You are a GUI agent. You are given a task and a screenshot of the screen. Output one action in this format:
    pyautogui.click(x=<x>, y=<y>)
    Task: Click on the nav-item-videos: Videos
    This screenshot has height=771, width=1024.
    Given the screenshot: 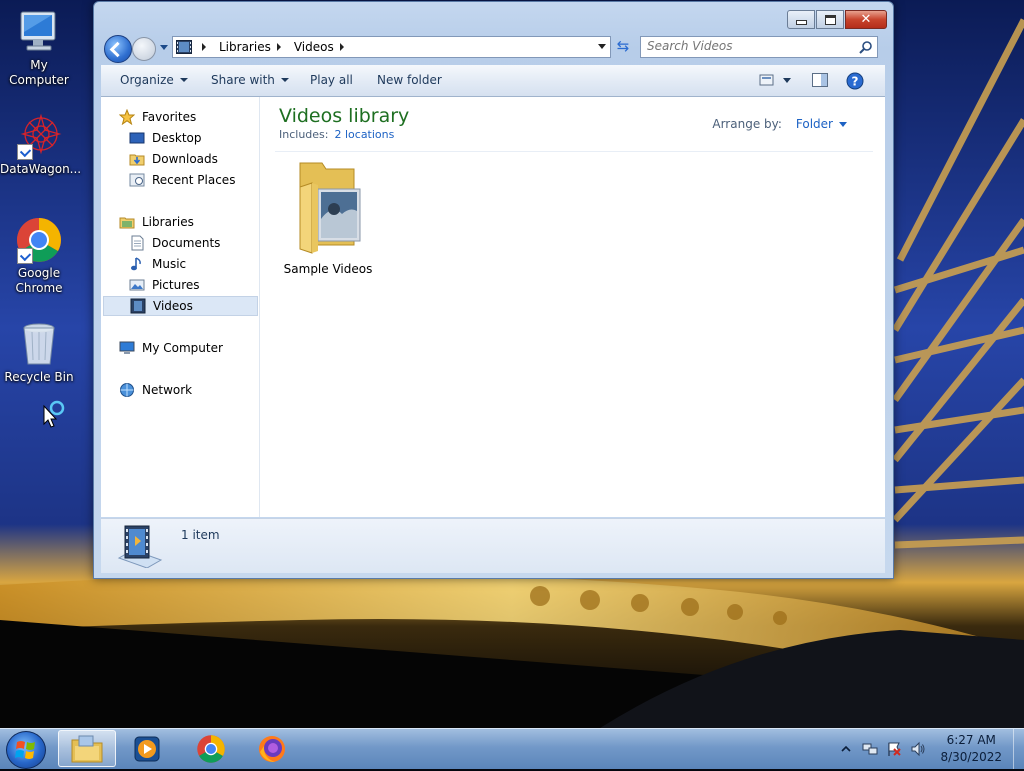 What is the action you would take?
    pyautogui.click(x=180, y=306)
    